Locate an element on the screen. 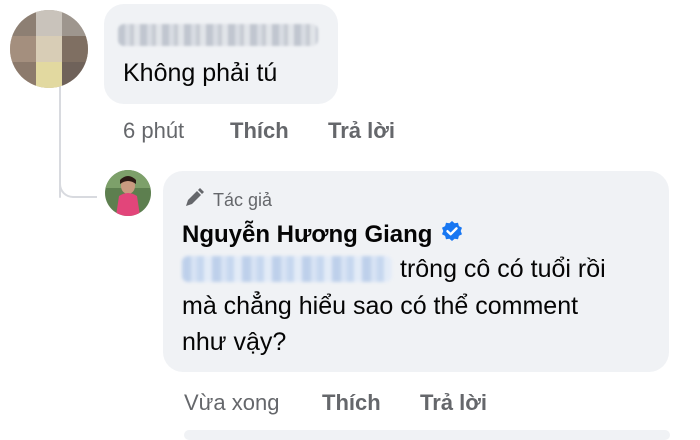  pencil-icon is located at coordinates (194, 200).